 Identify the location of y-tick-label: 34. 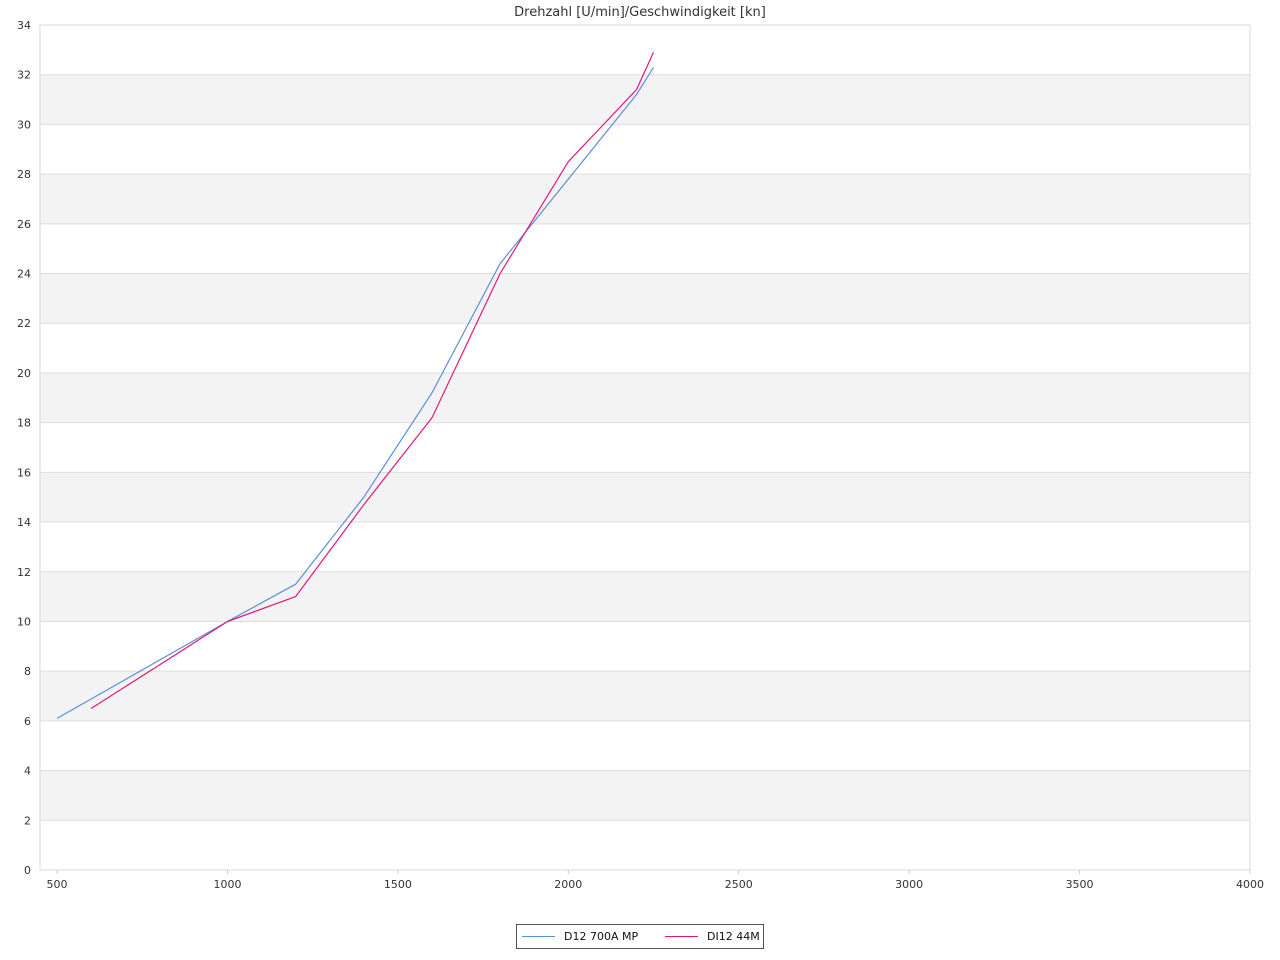
(24, 25).